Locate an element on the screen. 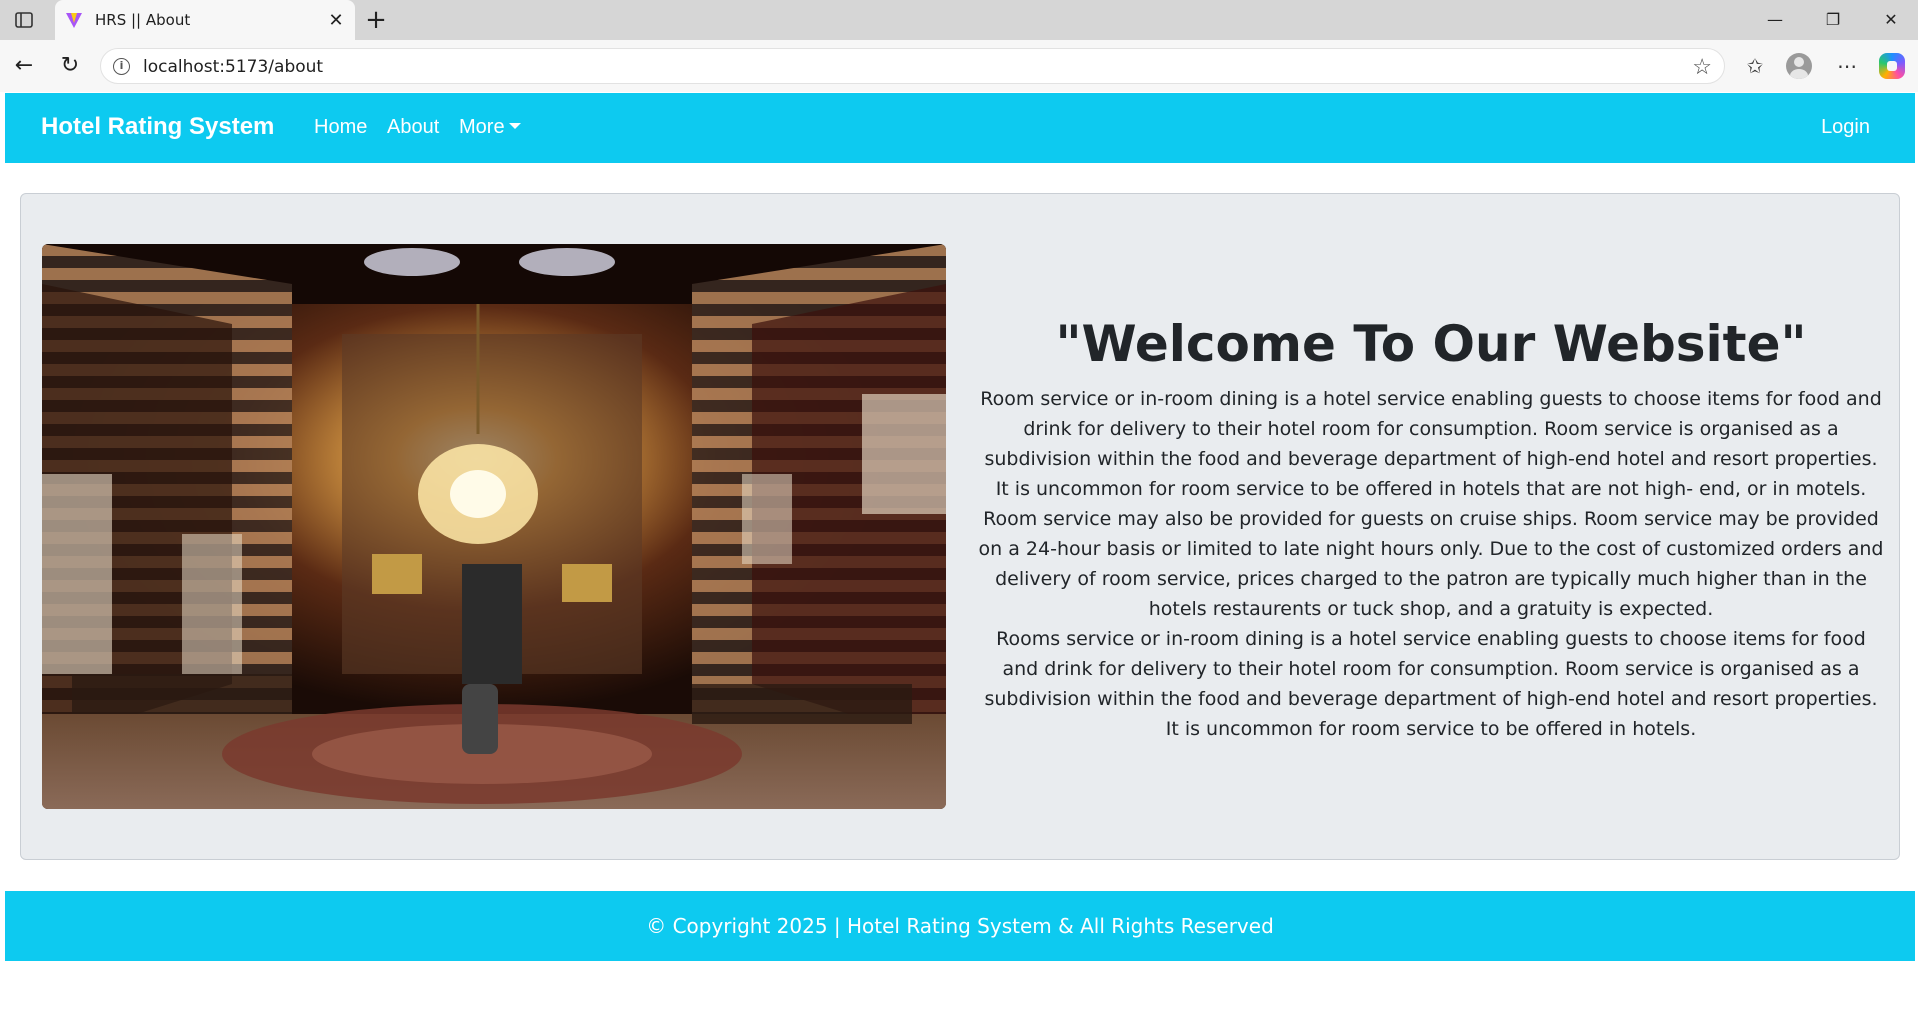  welcome-heading: "Welcome To Our Website" is located at coordinates (1431, 344).